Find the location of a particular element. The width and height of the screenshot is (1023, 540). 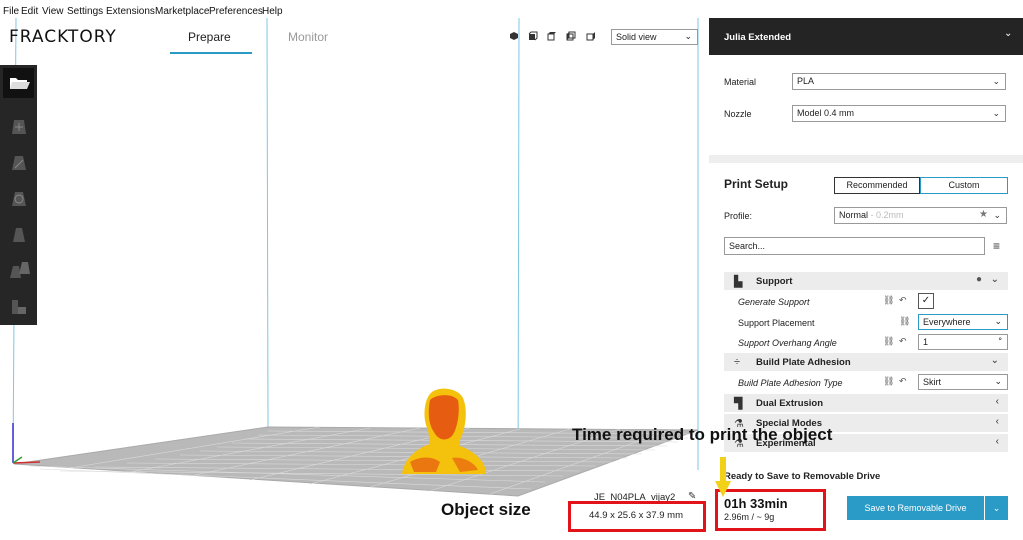

profile-layer-hint: - 0.2mm is located at coordinates (887, 215).